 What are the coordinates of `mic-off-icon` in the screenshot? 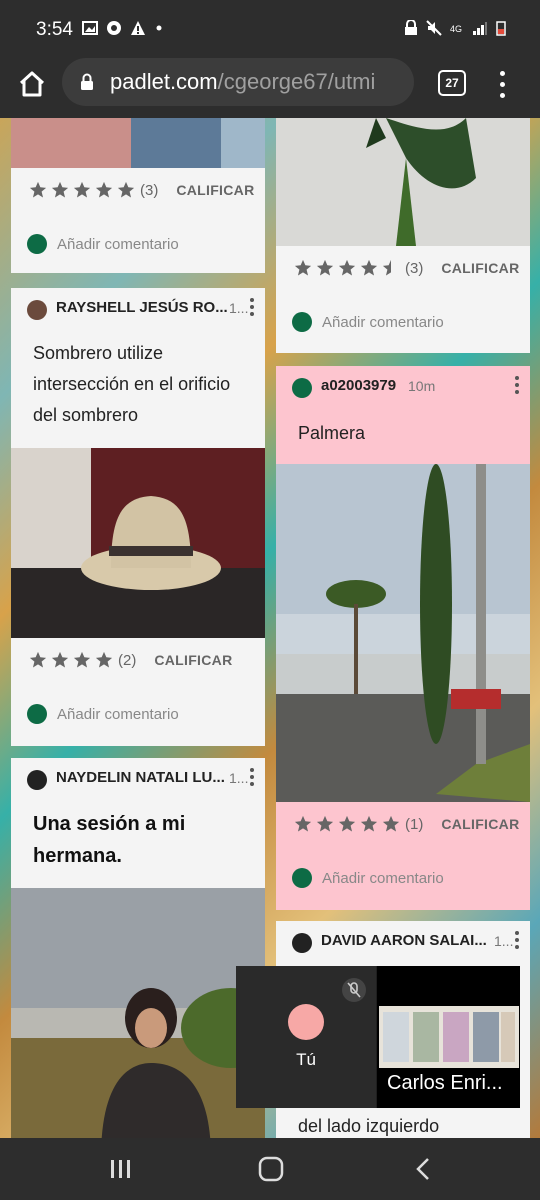 It's located at (354, 990).